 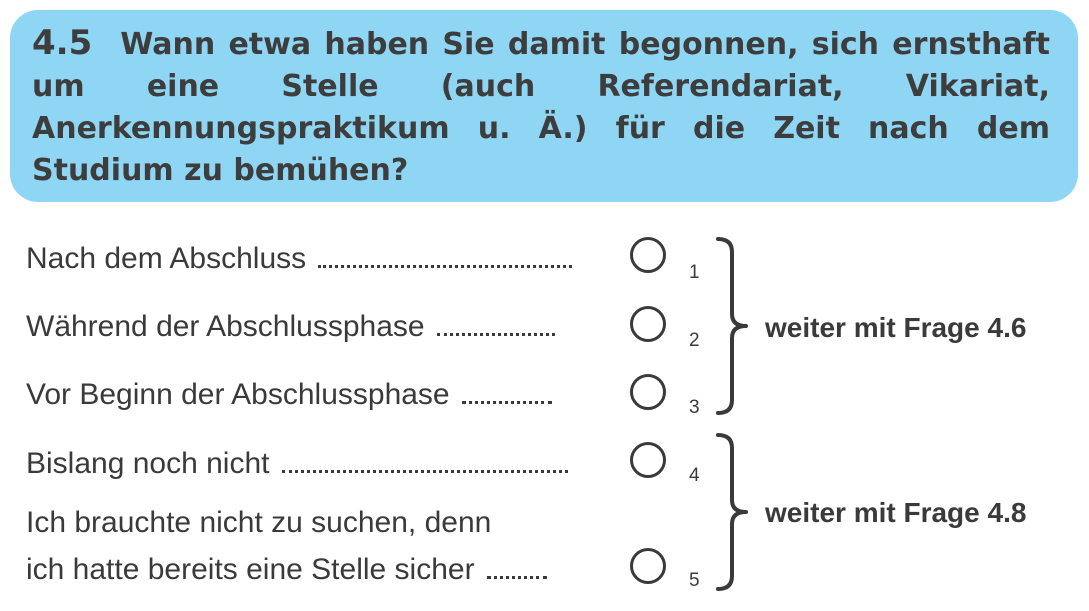 I want to click on option-4: Bislang noch nicht, so click(x=297, y=464).